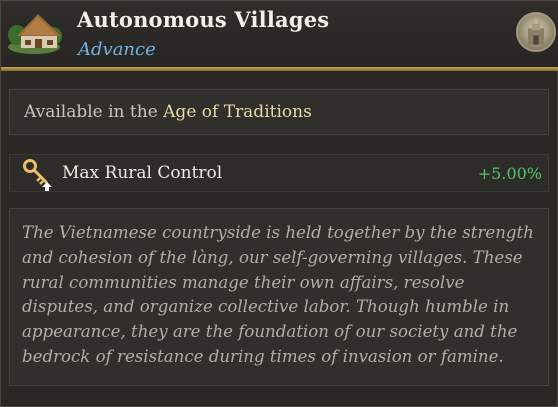  Describe the element at coordinates (38, 175) in the screenshot. I see `key-icon` at that location.